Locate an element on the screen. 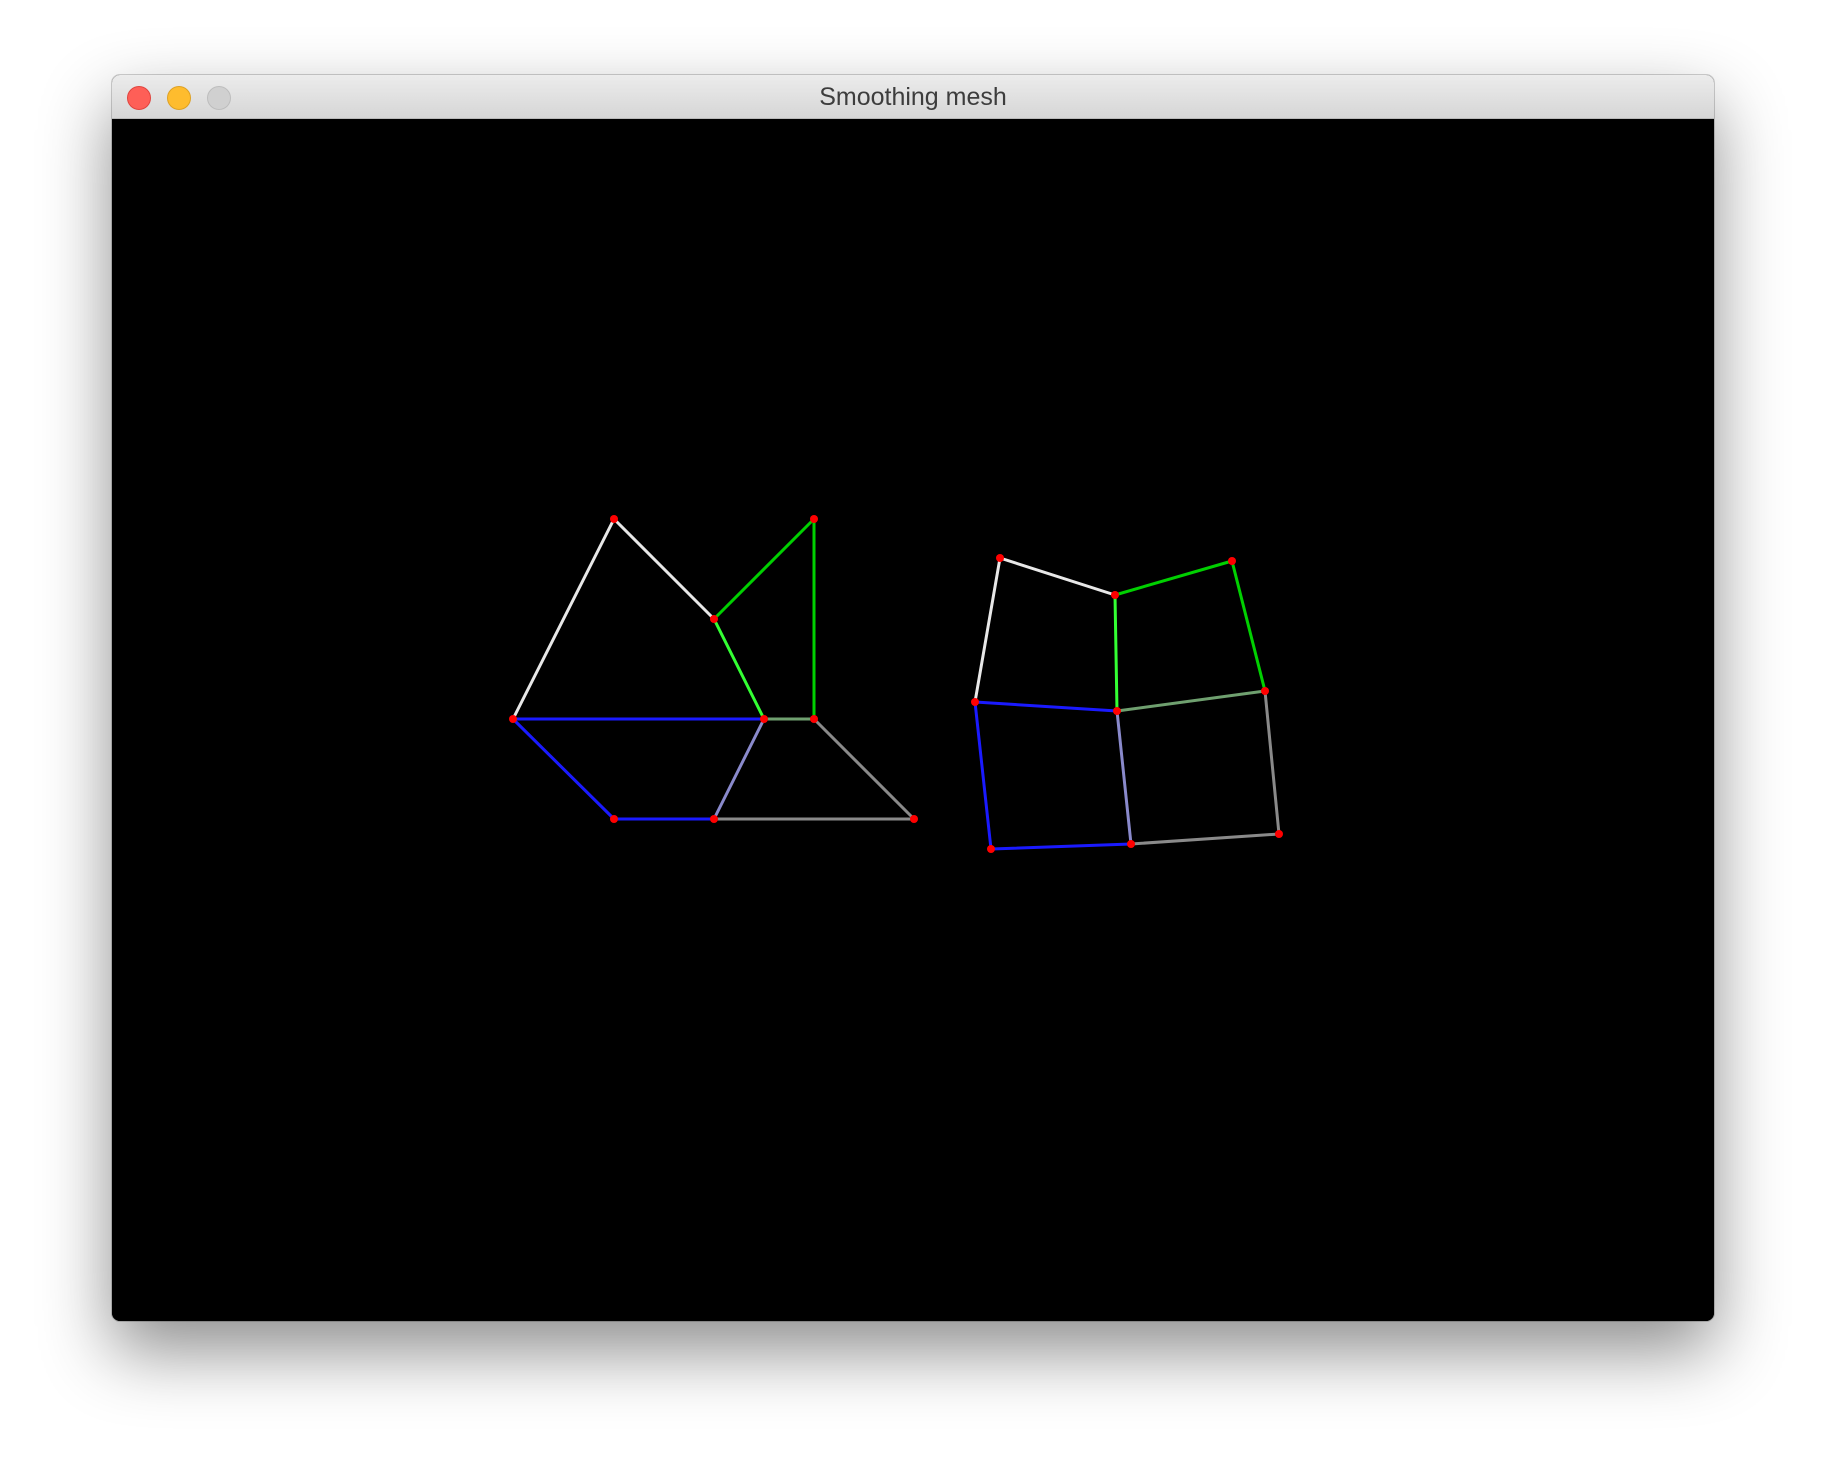  original-mesh is located at coordinates (713, 669).